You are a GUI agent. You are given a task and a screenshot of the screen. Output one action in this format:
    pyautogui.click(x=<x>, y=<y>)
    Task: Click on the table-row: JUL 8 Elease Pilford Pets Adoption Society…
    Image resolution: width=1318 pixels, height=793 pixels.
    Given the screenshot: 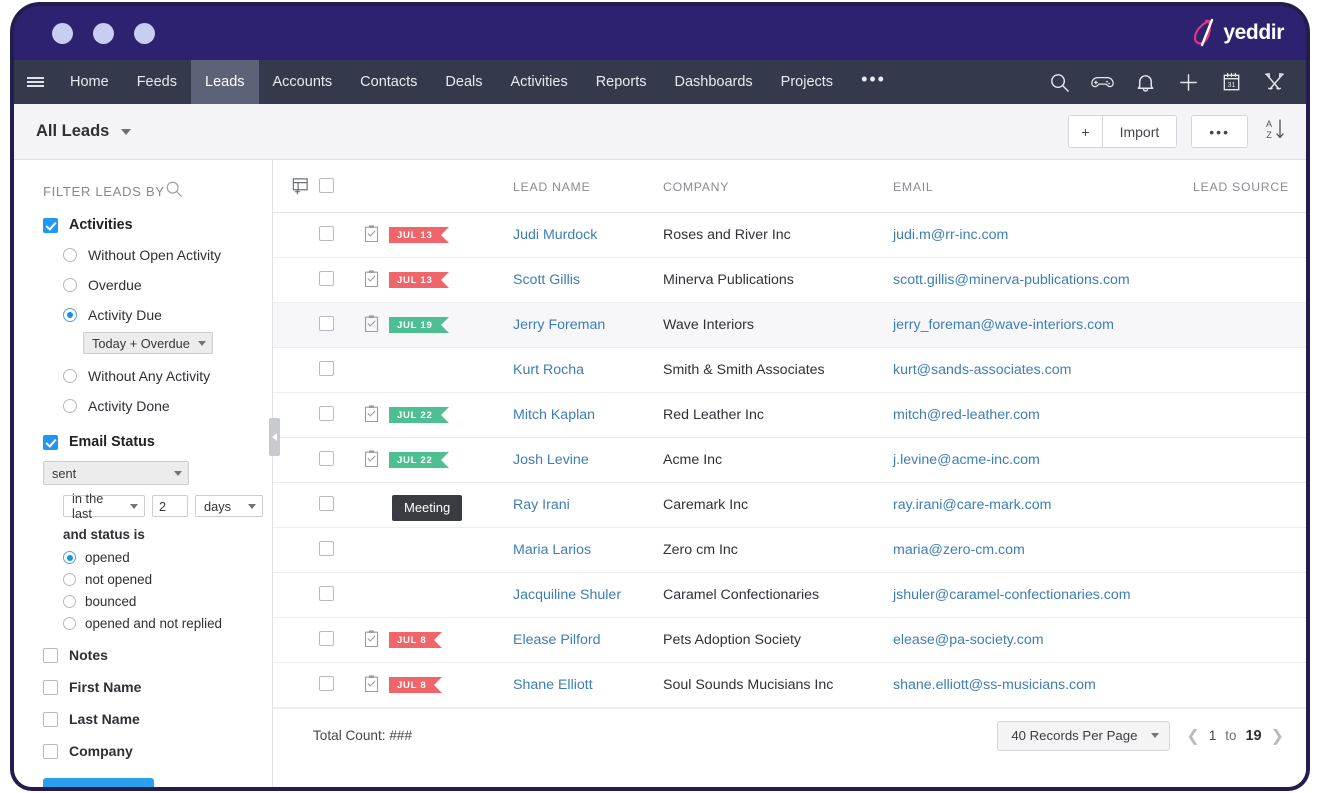 What is the action you would take?
    pyautogui.click(x=789, y=640)
    